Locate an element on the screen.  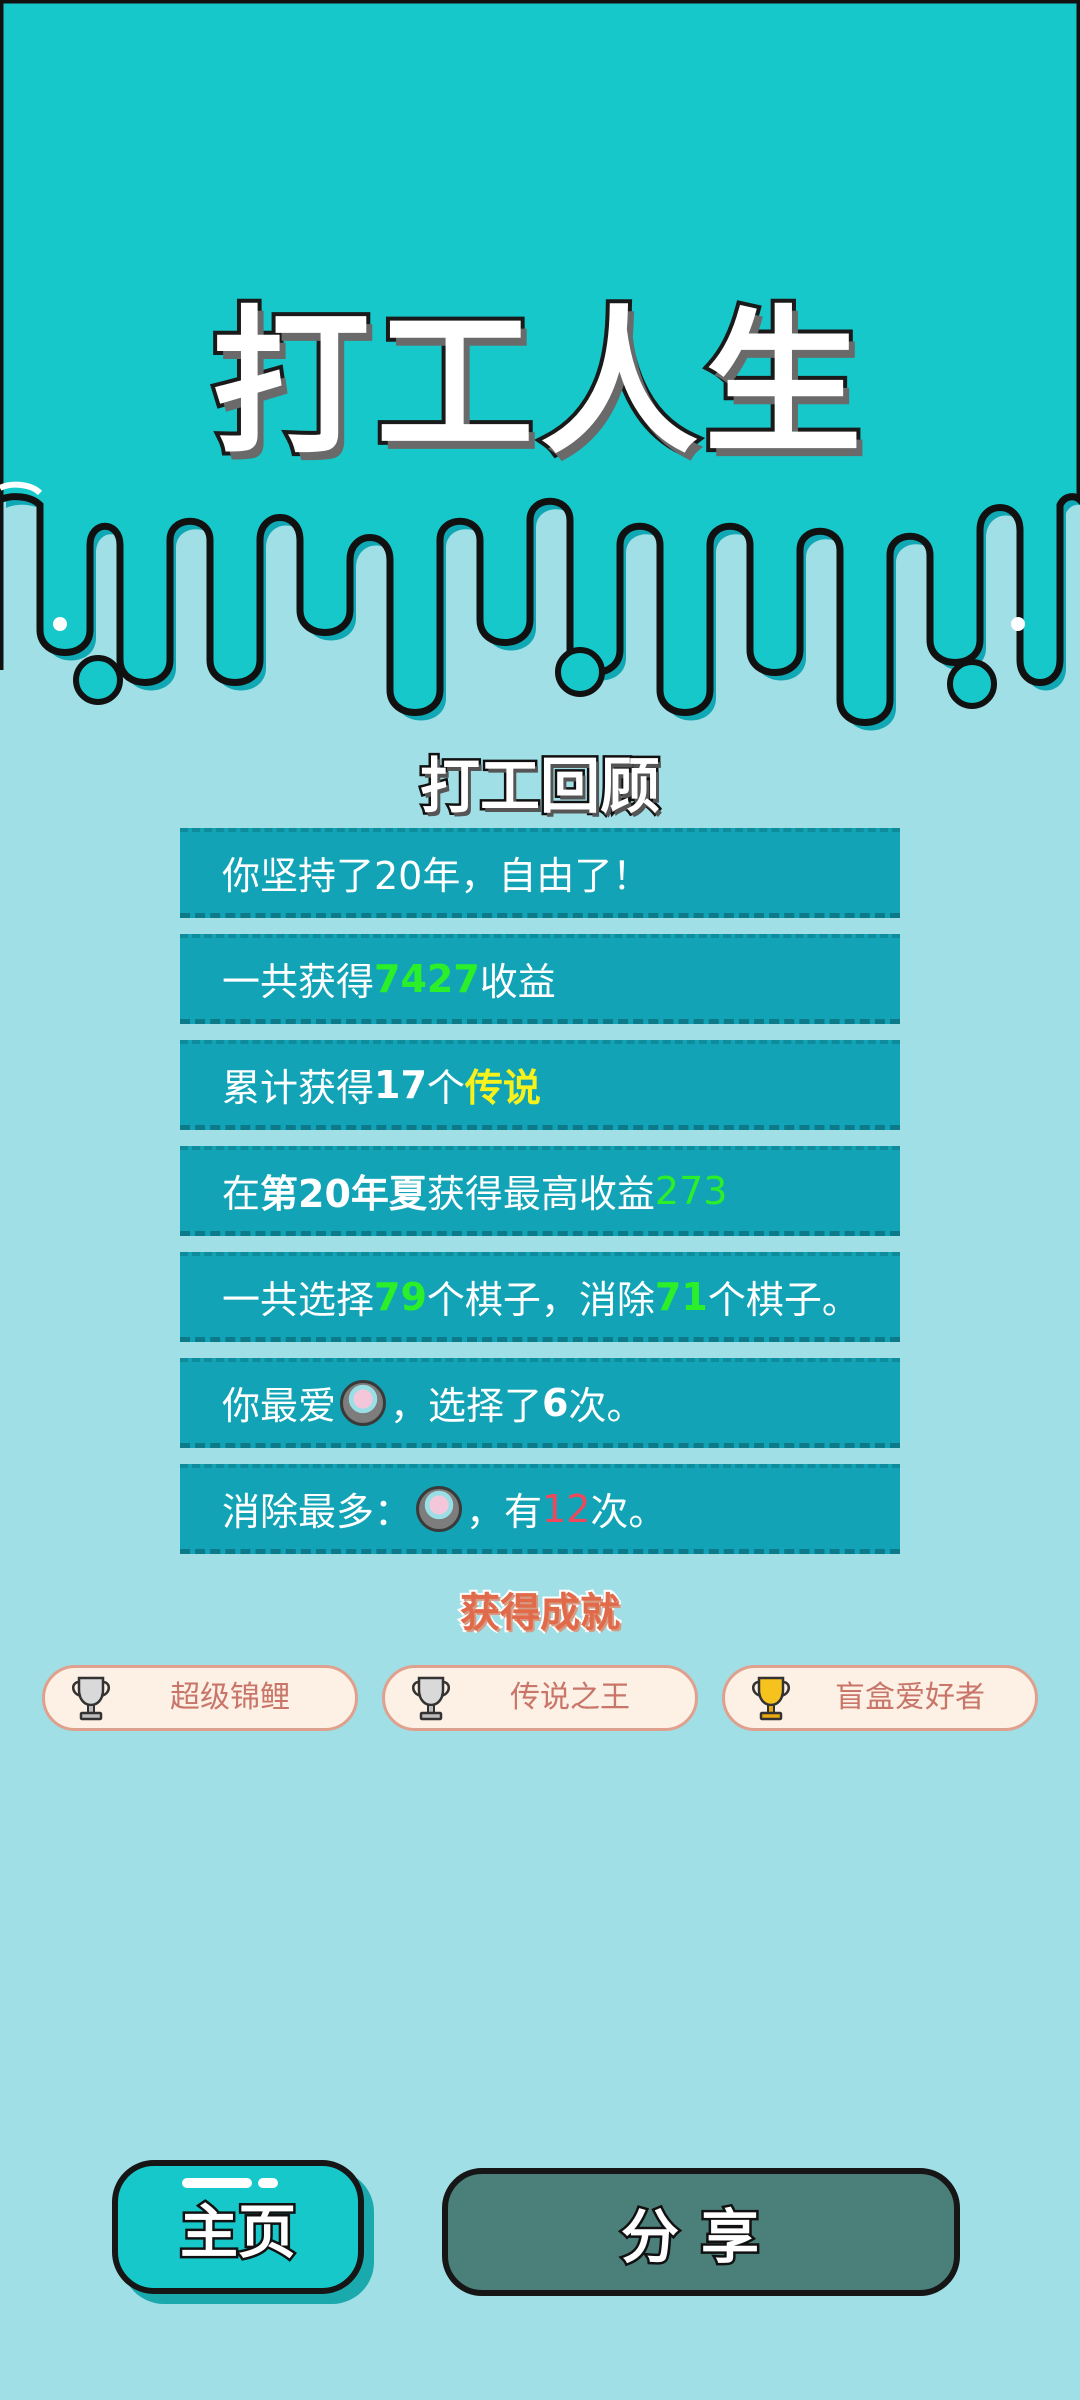
share-button: 分享 is located at coordinates (701, 2232).